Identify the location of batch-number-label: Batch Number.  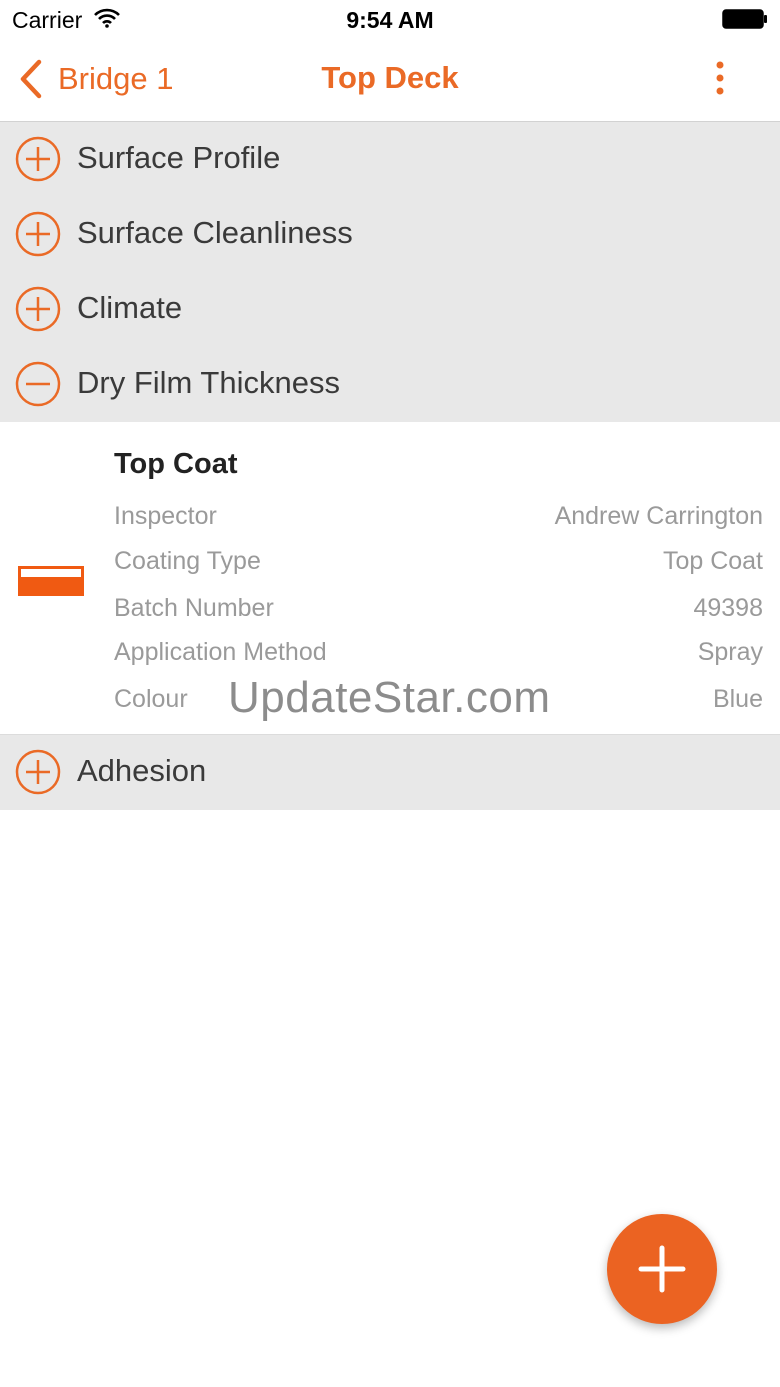
(194, 608).